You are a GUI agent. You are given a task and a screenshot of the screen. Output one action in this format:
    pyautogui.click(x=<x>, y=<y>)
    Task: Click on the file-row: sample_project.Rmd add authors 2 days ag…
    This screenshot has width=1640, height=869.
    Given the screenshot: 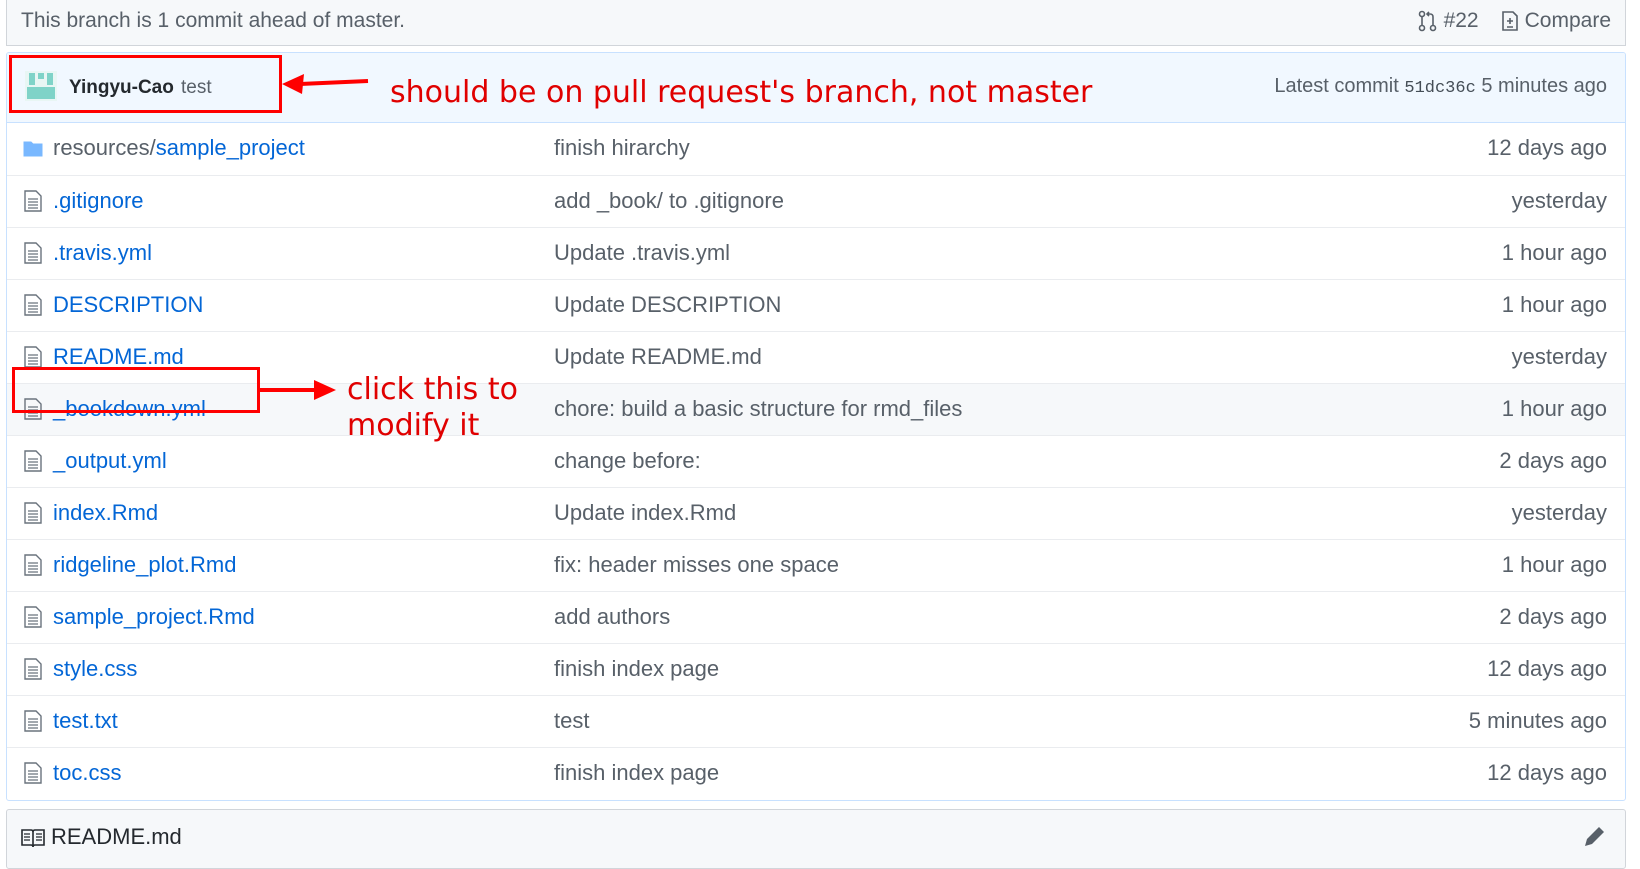 What is the action you would take?
    pyautogui.click(x=816, y=617)
    